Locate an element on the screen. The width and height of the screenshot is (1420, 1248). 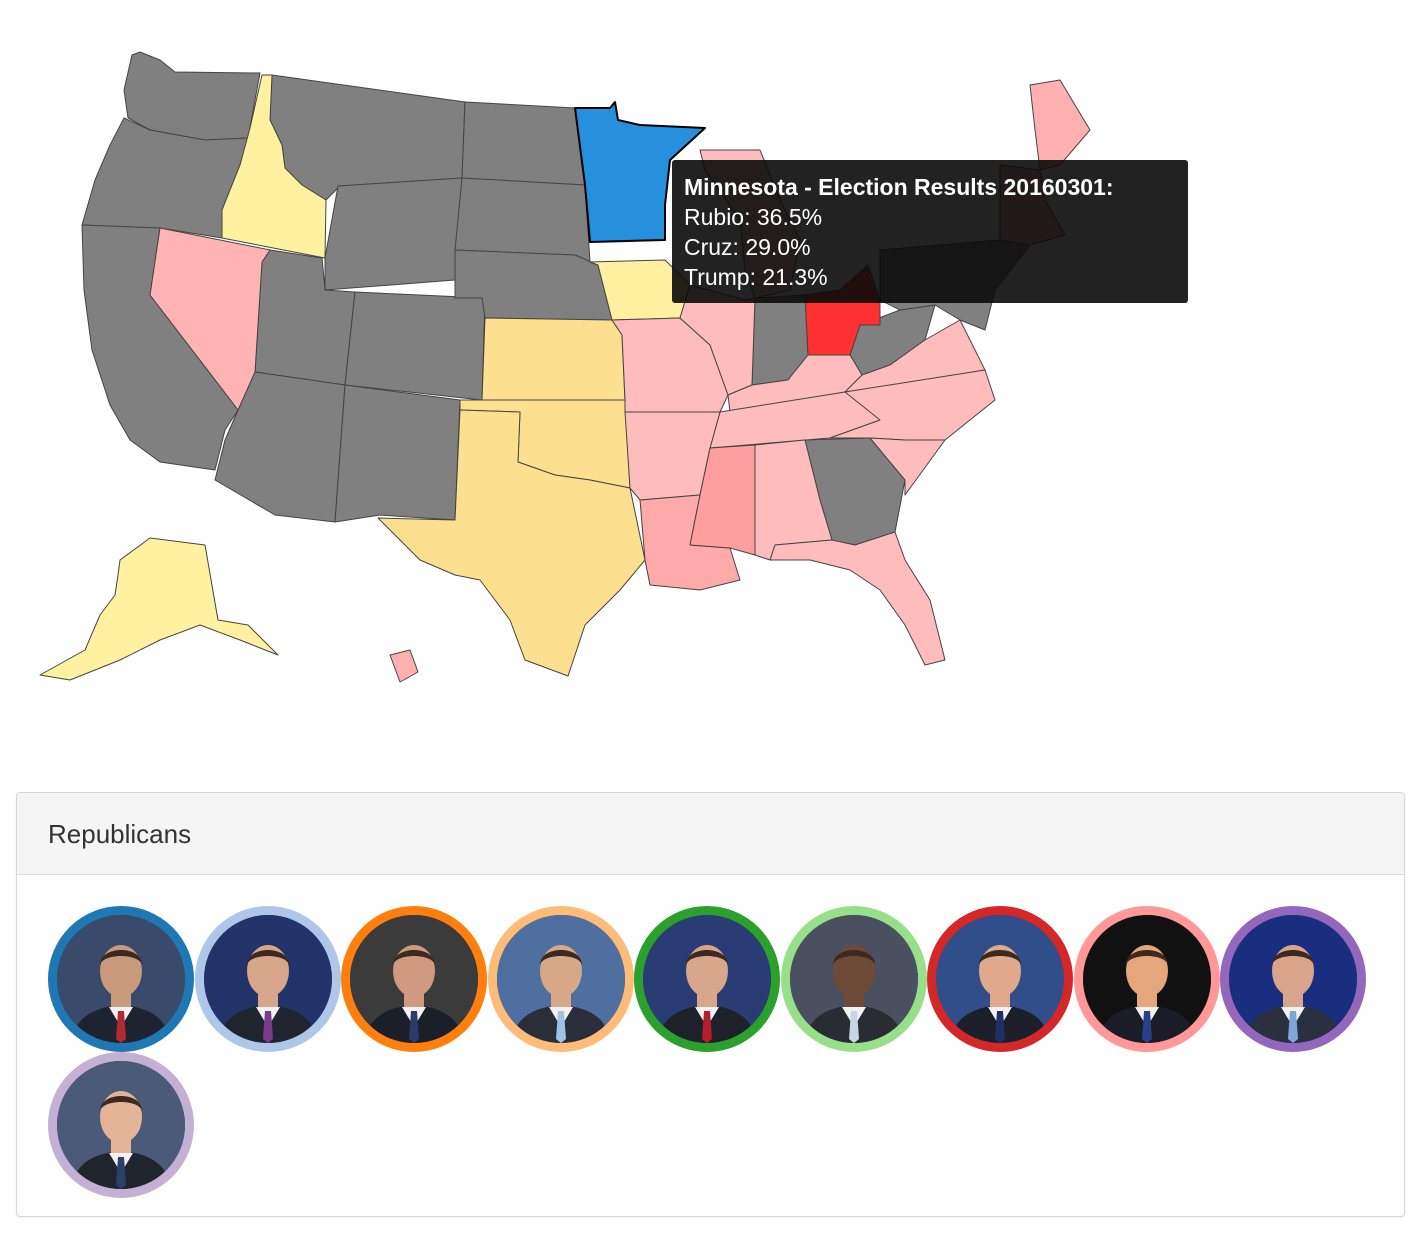
state-hawaii is located at coordinates (404, 666).